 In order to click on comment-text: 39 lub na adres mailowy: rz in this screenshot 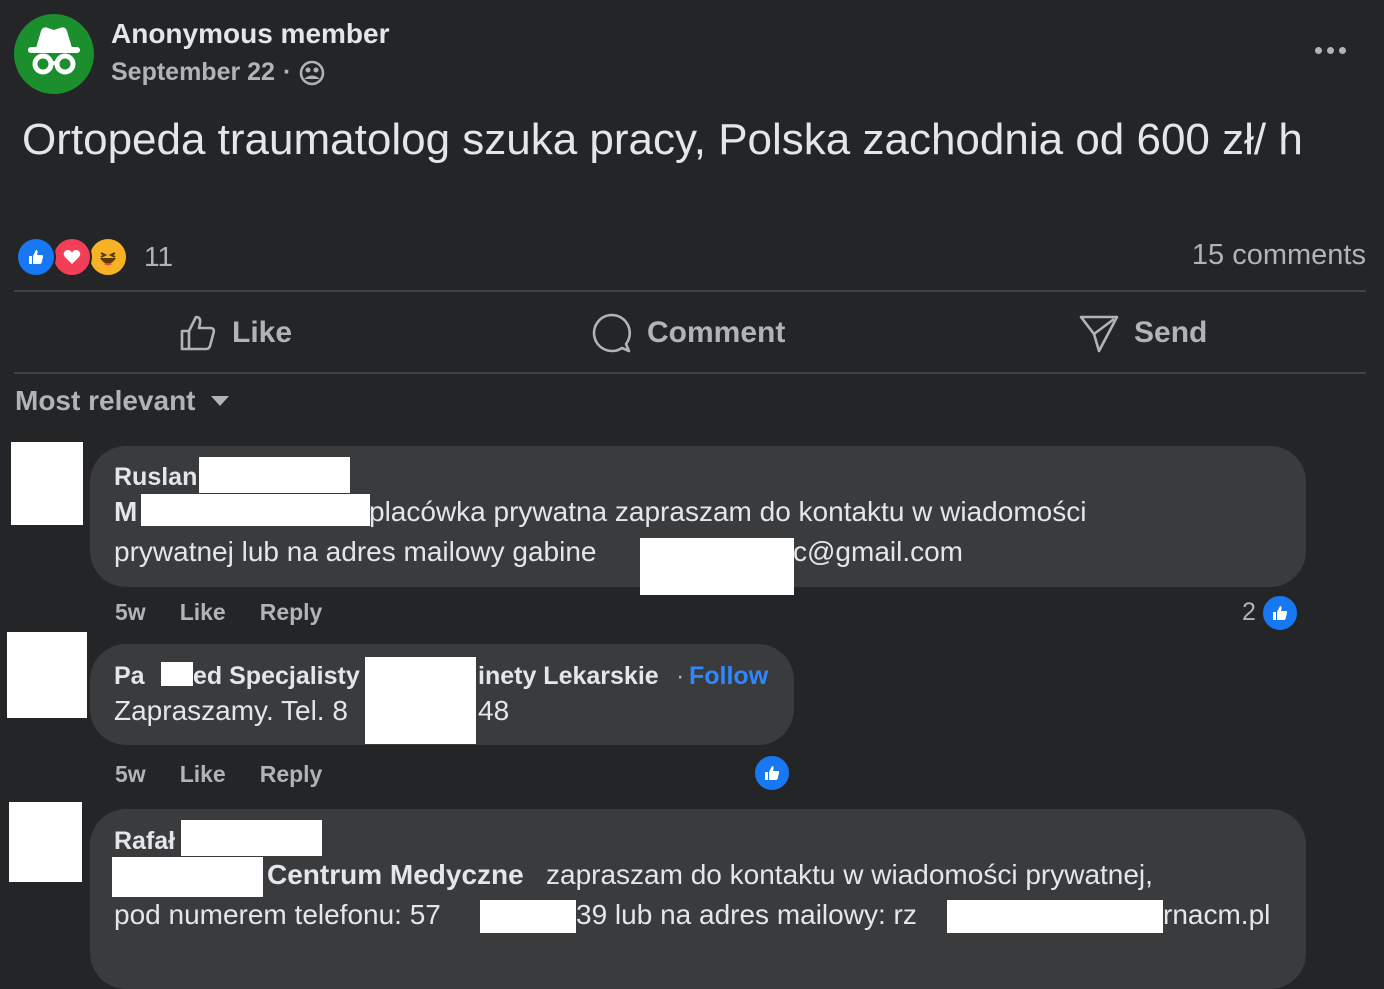, I will do `click(746, 914)`.